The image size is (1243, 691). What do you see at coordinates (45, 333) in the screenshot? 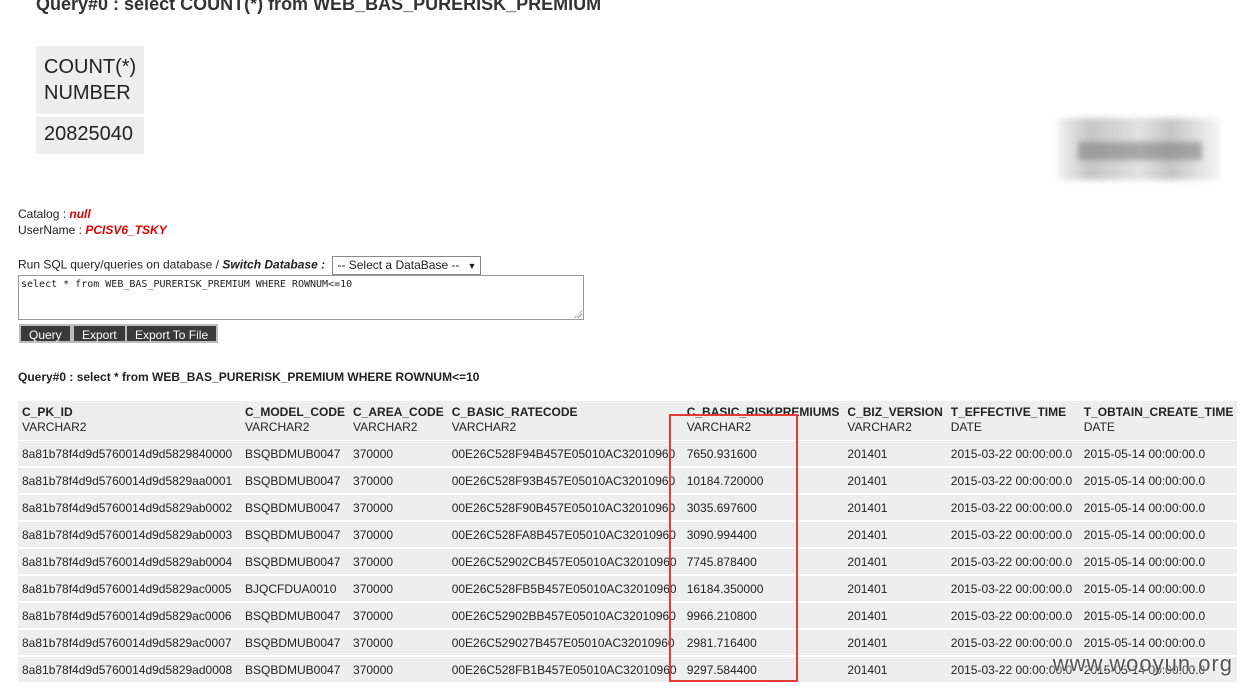
I see `query-button: Query` at bounding box center [45, 333].